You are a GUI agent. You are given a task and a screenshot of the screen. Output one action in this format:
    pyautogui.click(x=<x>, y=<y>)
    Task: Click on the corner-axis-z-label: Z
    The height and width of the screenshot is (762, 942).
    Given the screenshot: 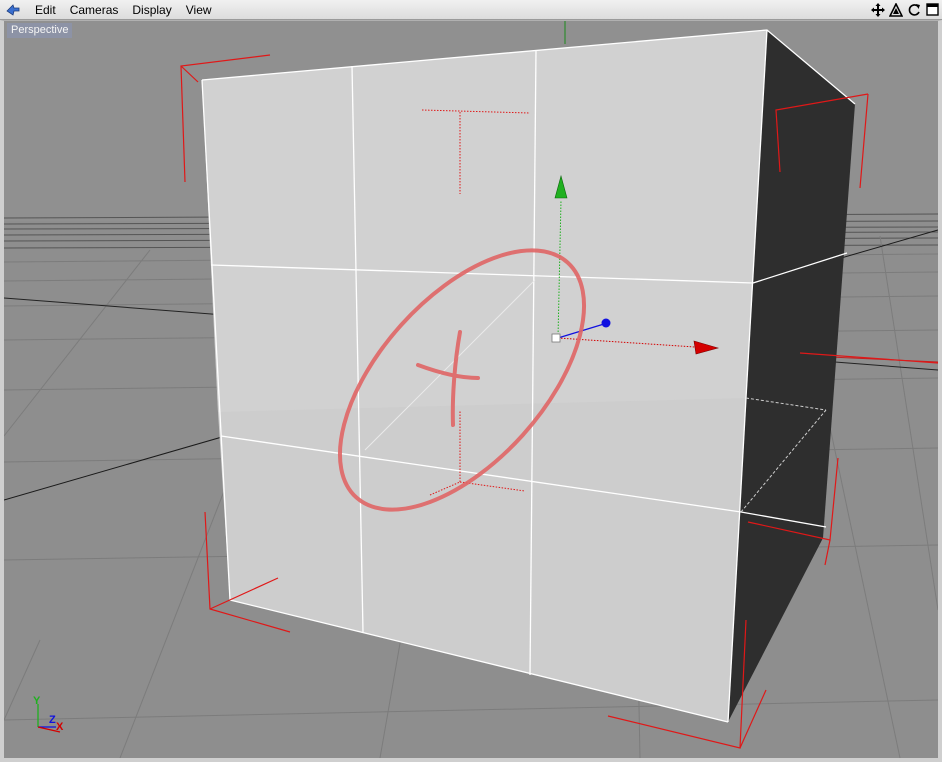 What is the action you would take?
    pyautogui.click(x=52, y=720)
    